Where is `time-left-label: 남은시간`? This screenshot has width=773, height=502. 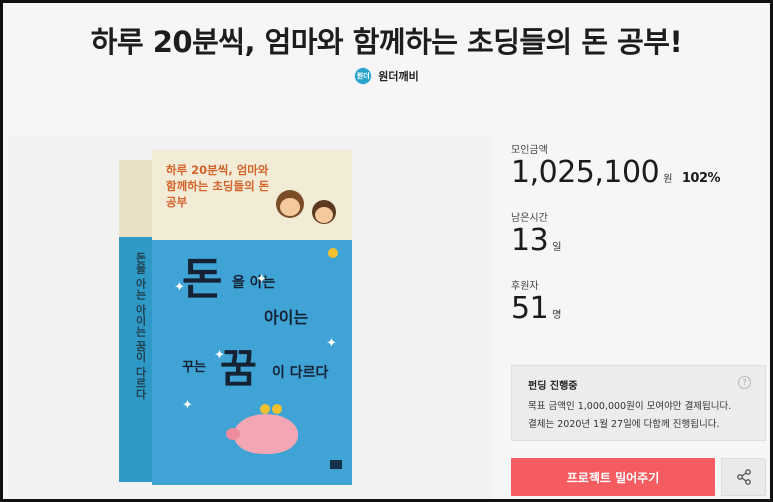
time-left-label: 남은시간 is located at coordinates (529, 218).